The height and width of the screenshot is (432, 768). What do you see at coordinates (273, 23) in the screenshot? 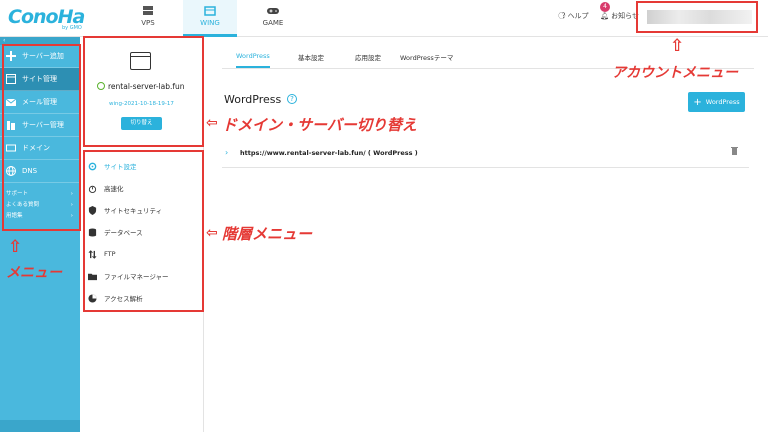
I see `tab-game-label: GAME` at bounding box center [273, 23].